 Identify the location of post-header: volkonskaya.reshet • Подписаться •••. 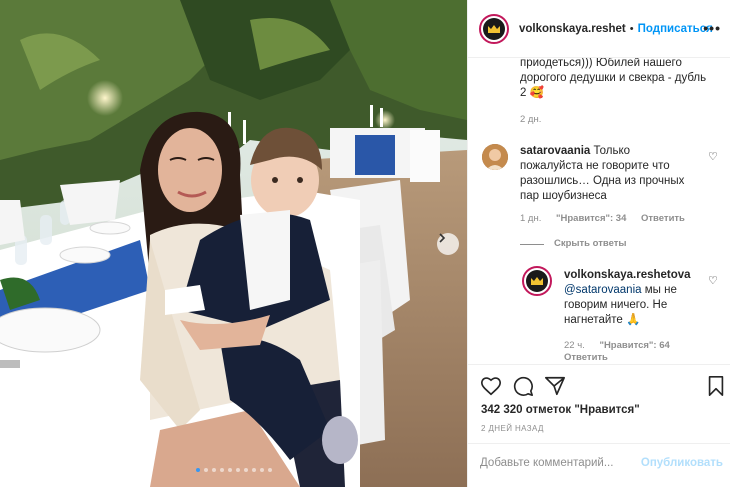
(599, 29).